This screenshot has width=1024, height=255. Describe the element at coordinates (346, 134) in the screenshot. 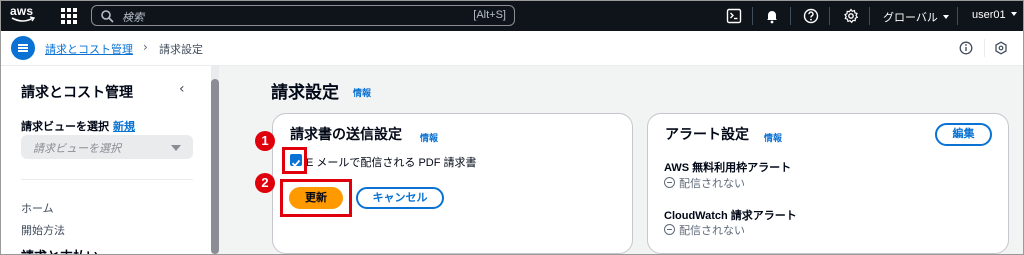

I see `invoice-card-title: 請求書の送信設定` at that location.